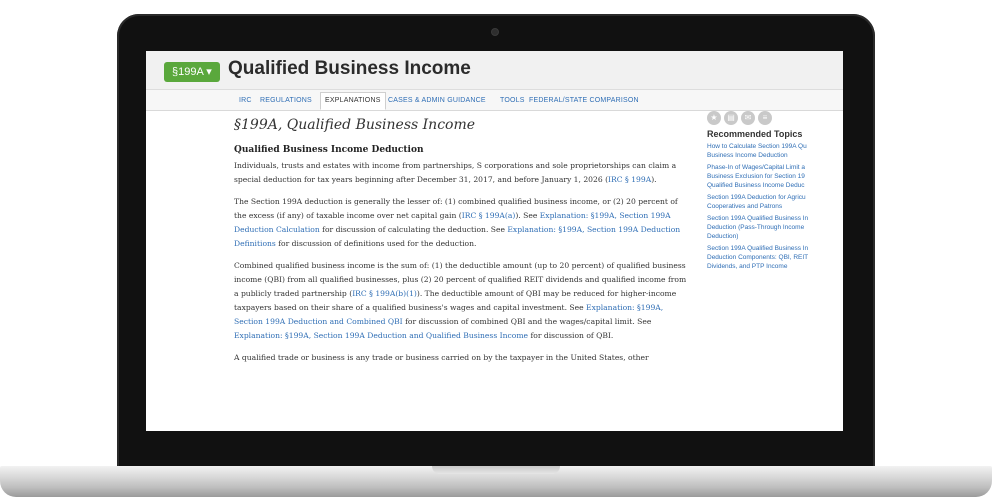  I want to click on tab-federal-state-comparison: FEDERAL/STATE COMPARISON, so click(584, 101).